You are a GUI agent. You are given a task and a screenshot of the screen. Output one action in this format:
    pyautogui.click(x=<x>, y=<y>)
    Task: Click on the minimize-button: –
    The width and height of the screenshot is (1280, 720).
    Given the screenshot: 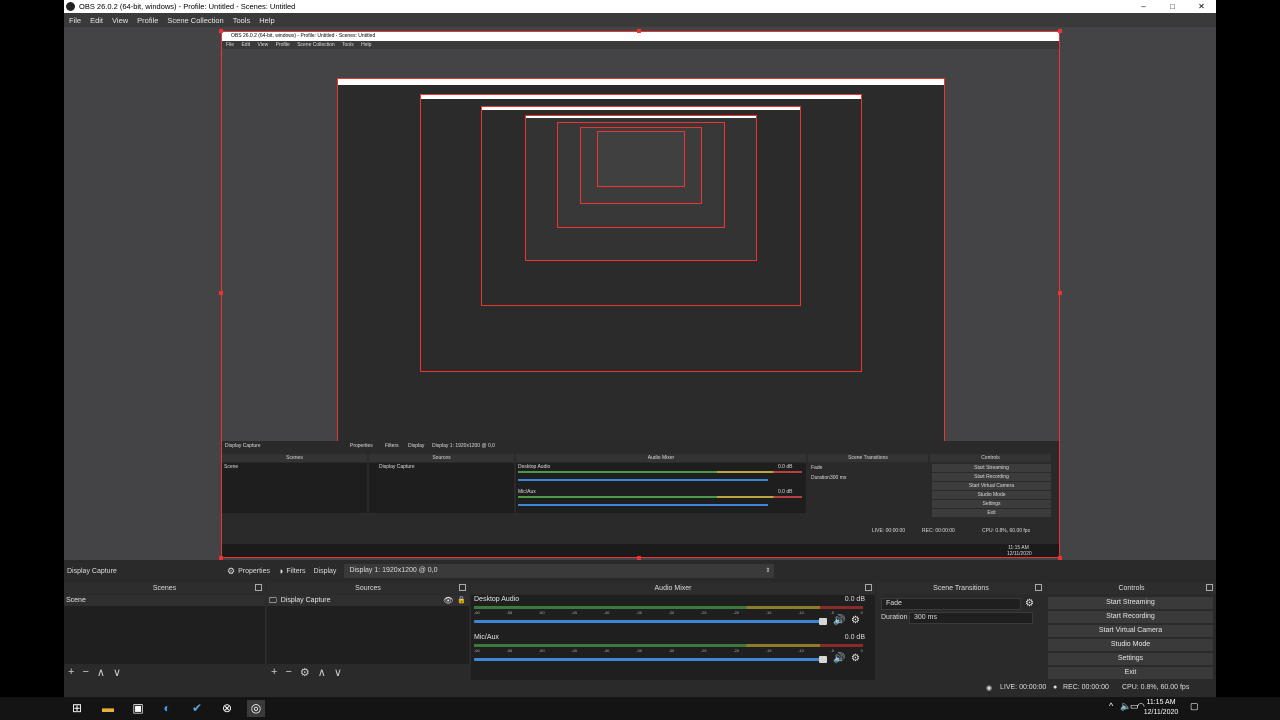 What is the action you would take?
    pyautogui.click(x=1143, y=6)
    